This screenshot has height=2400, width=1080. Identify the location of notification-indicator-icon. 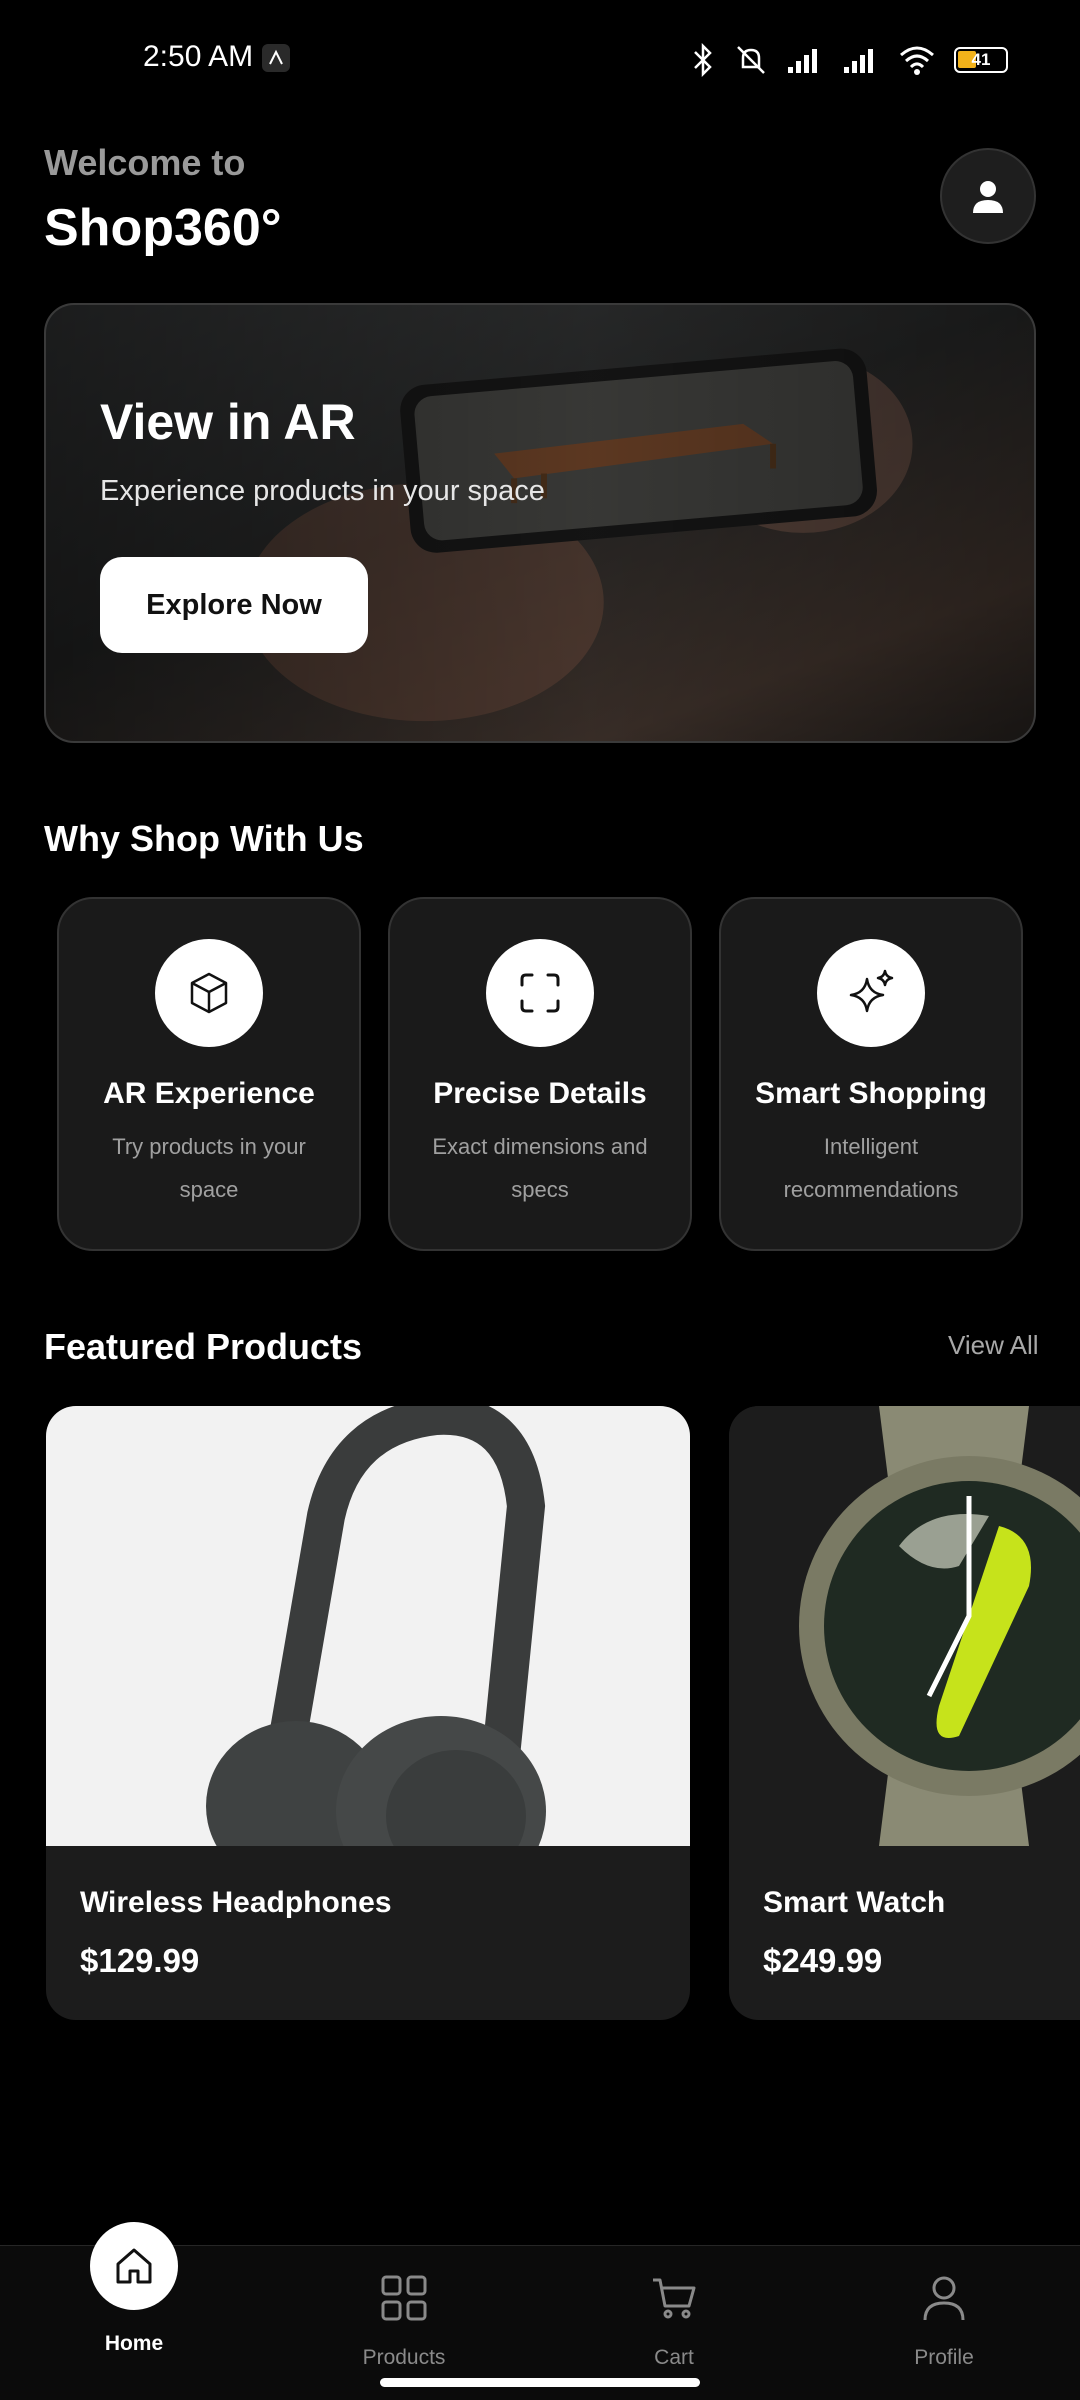
(276, 58).